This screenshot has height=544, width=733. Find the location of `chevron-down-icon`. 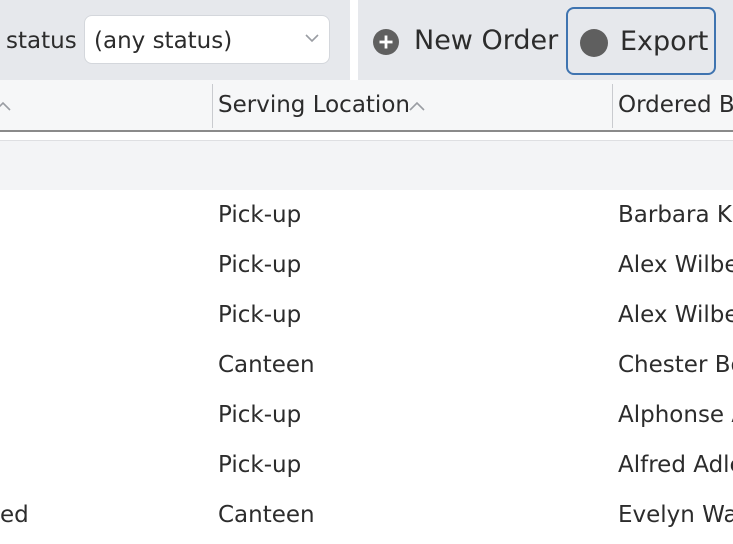

chevron-down-icon is located at coordinates (312, 38).